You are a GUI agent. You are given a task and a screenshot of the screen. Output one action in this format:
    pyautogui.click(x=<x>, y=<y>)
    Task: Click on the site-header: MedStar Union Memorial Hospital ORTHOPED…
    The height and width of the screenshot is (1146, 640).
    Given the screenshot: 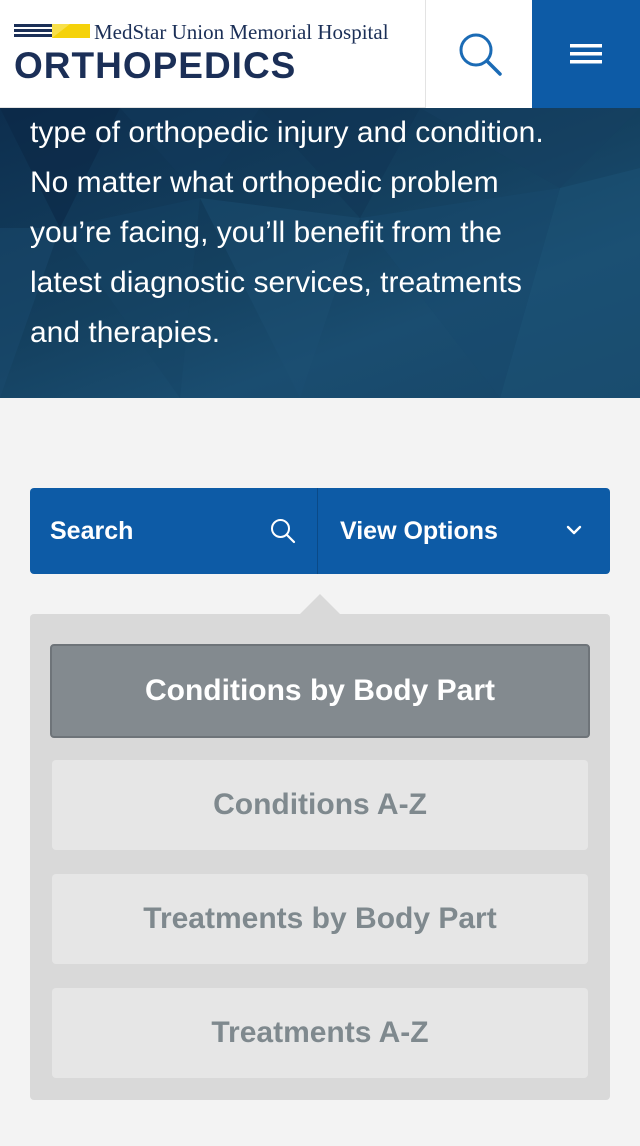 What is the action you would take?
    pyautogui.click(x=320, y=54)
    